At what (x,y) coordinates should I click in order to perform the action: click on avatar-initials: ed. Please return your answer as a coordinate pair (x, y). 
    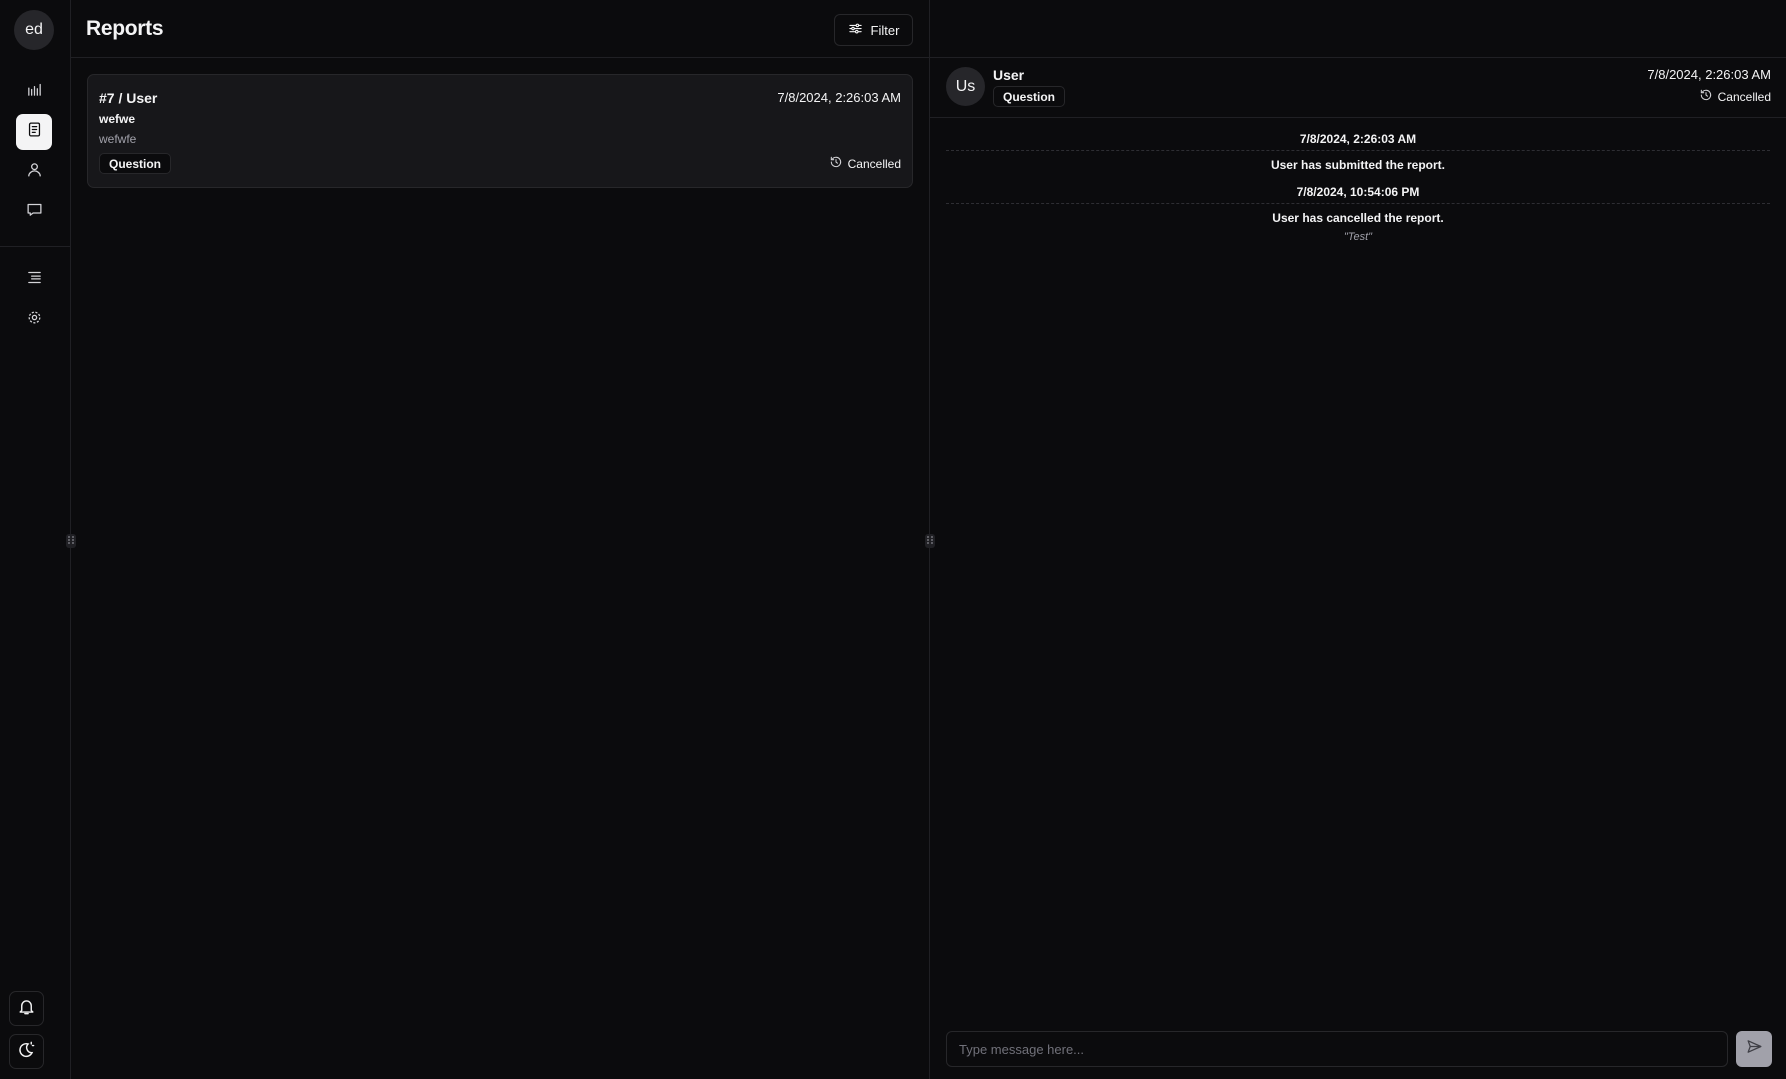
    Looking at the image, I should click on (34, 29).